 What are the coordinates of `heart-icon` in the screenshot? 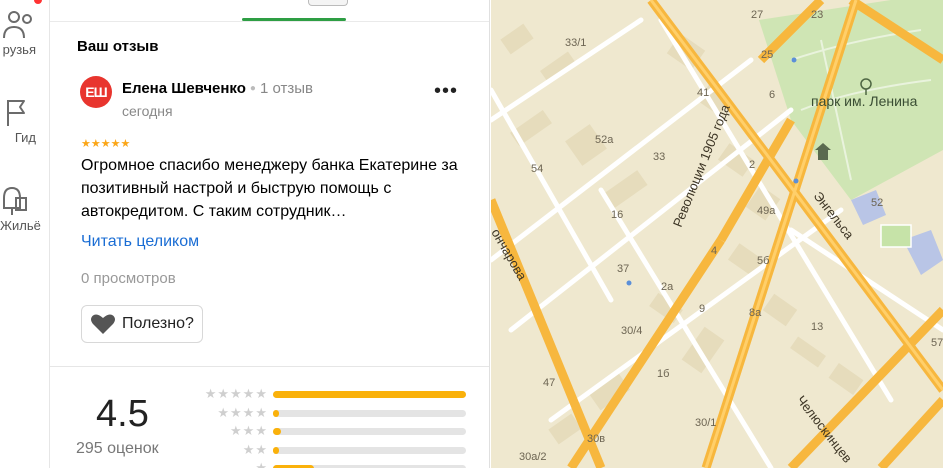 It's located at (103, 324).